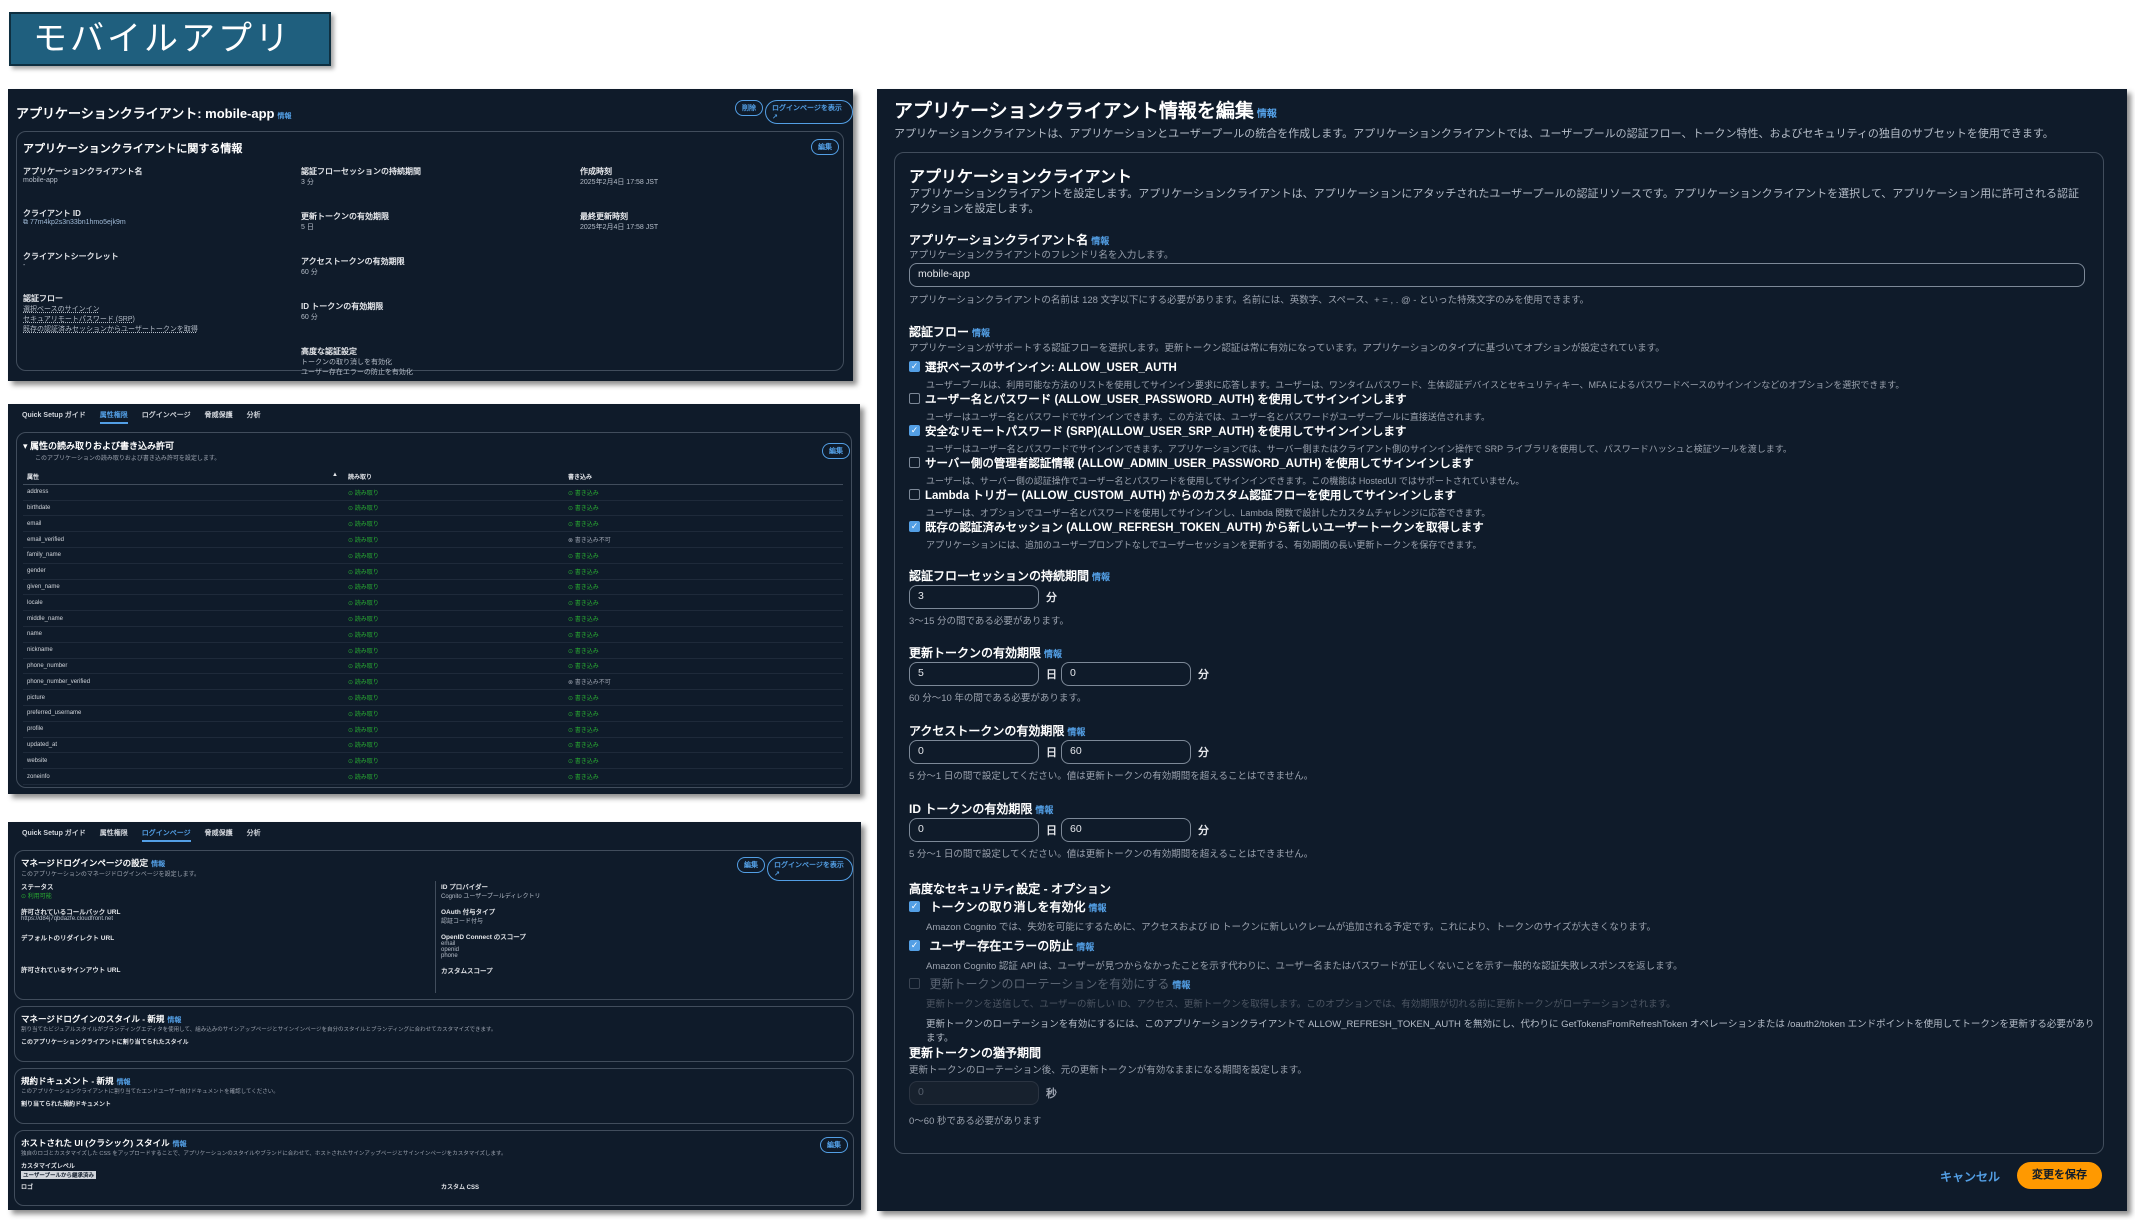 Image resolution: width=2135 pixels, height=1220 pixels. I want to click on rotate-title: 更新トークンのローテーションを有効にする, so click(1049, 984).